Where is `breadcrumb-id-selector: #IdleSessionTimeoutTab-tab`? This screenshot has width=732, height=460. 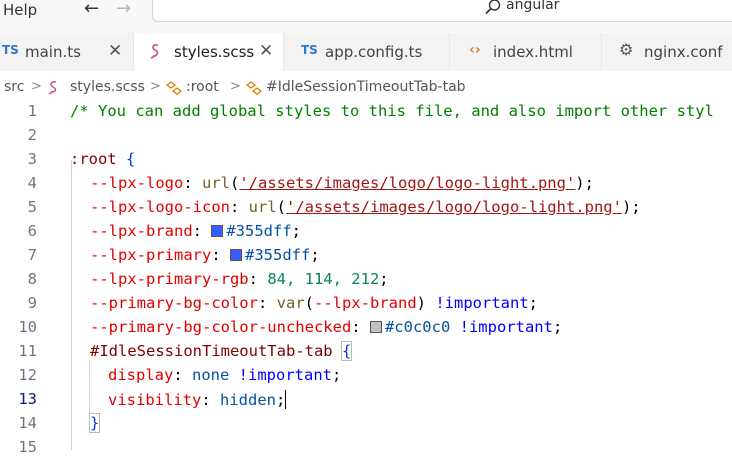 breadcrumb-id-selector: #IdleSessionTimeoutTab-tab is located at coordinates (366, 87).